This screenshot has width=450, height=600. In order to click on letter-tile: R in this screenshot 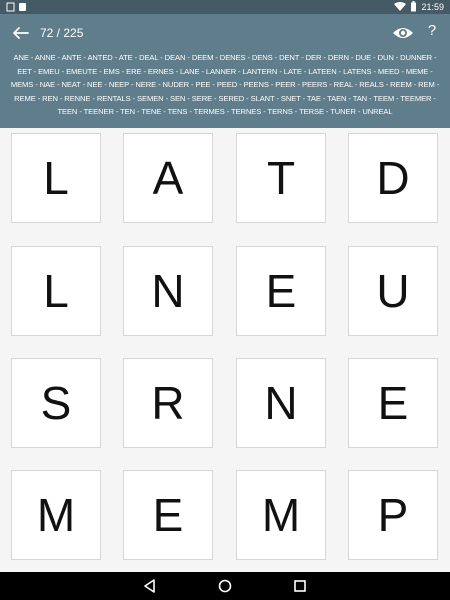, I will do `click(168, 403)`.